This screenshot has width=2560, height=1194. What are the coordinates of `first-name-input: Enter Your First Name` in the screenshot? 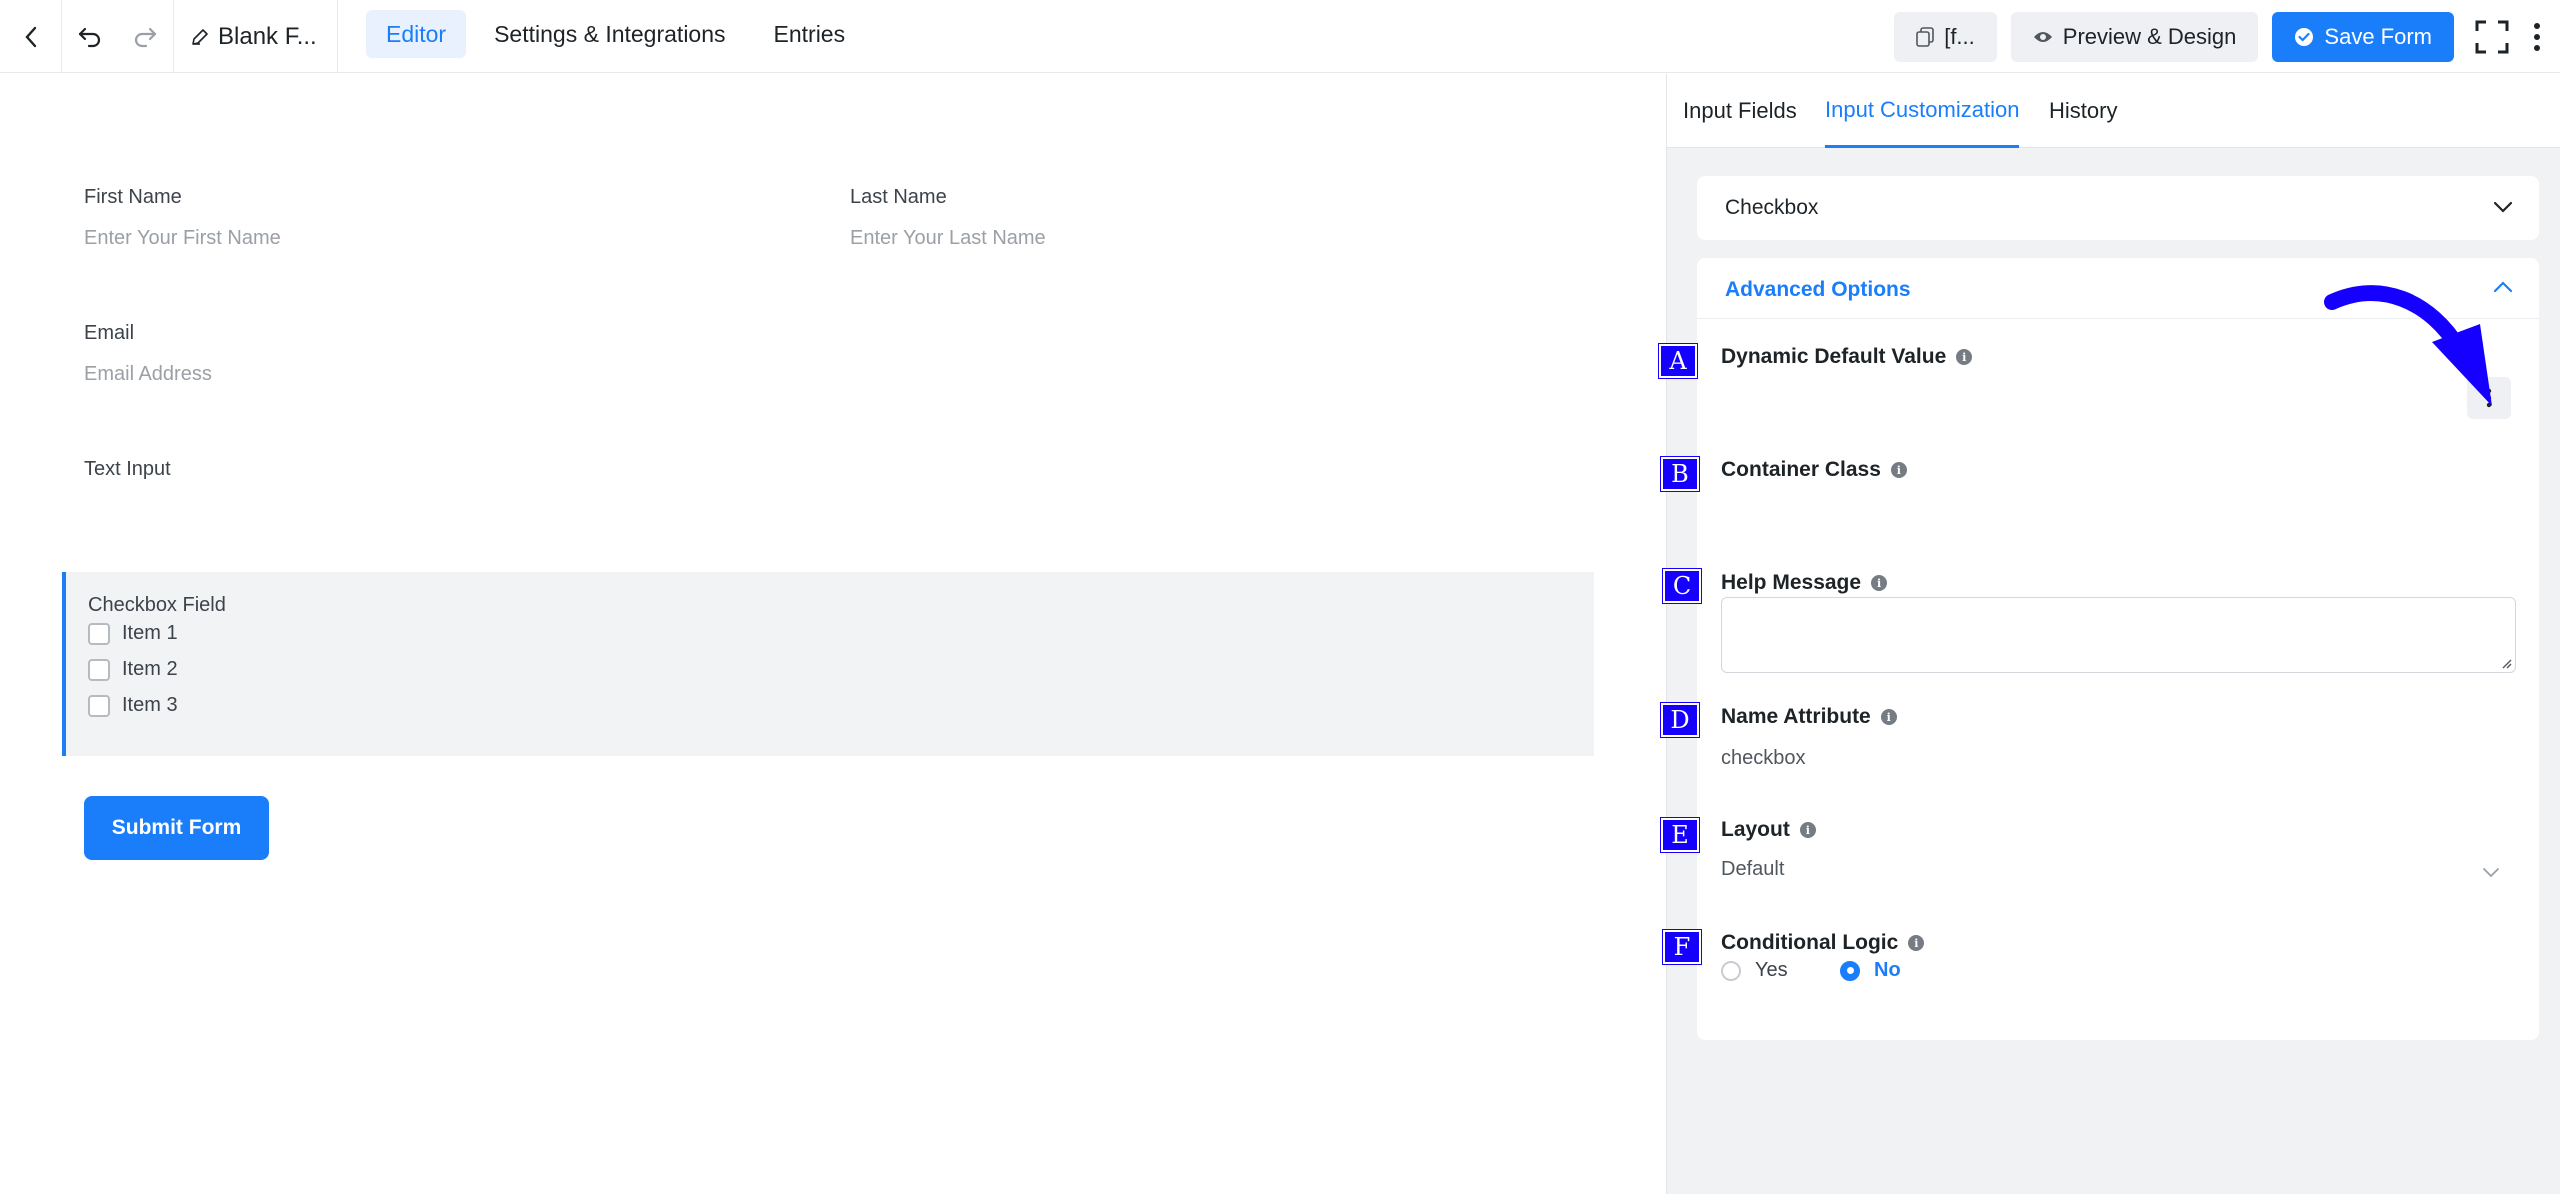 It's located at (182, 238).